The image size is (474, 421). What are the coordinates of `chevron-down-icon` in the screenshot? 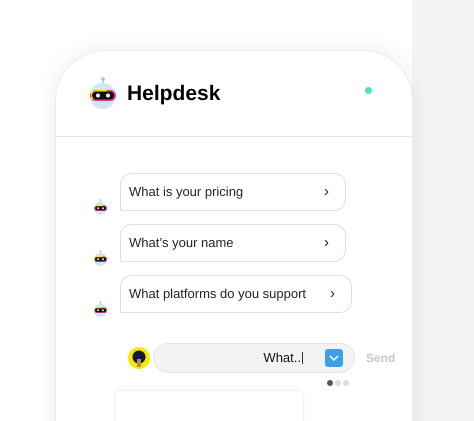 It's located at (334, 358).